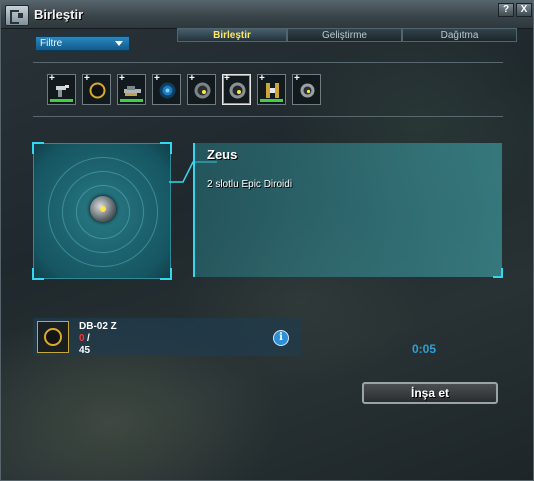 The width and height of the screenshot is (534, 481). Describe the element at coordinates (222, 154) in the screenshot. I see `item-name: Zeus` at that location.